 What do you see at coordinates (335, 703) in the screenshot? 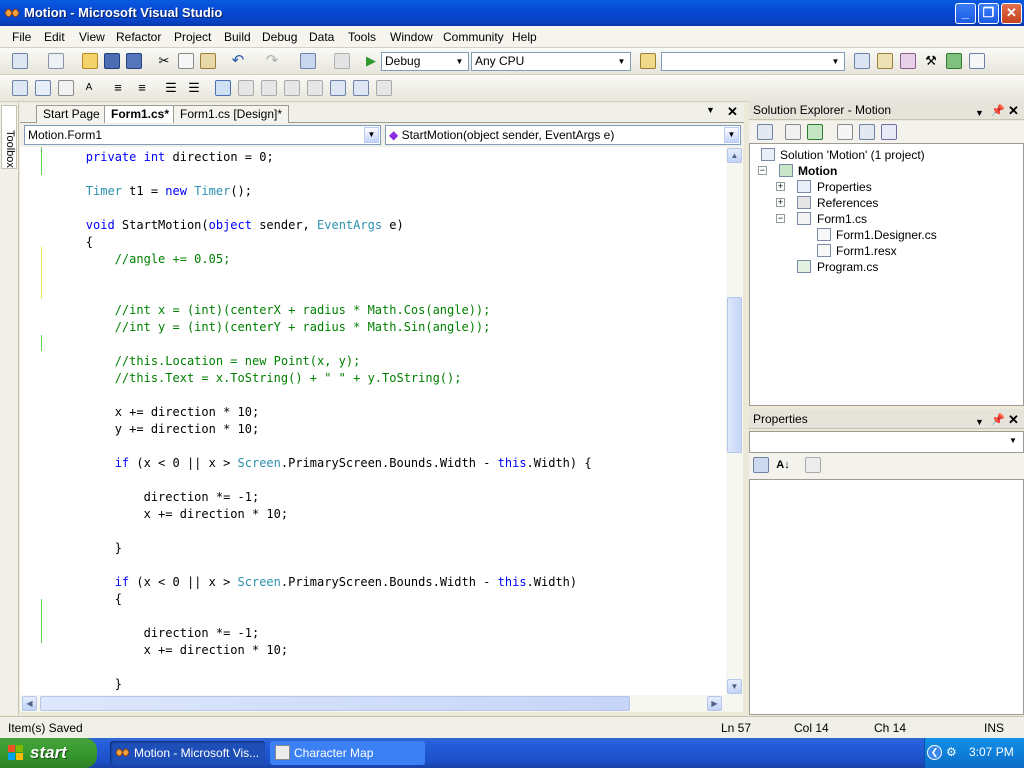
I see `horizontal-scroll-thumb` at bounding box center [335, 703].